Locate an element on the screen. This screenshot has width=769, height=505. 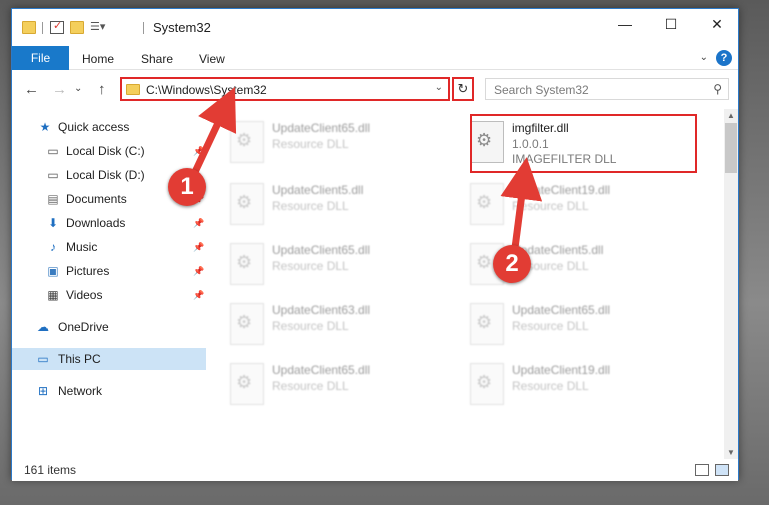
callout-1: 1 is located at coordinates (187, 187).